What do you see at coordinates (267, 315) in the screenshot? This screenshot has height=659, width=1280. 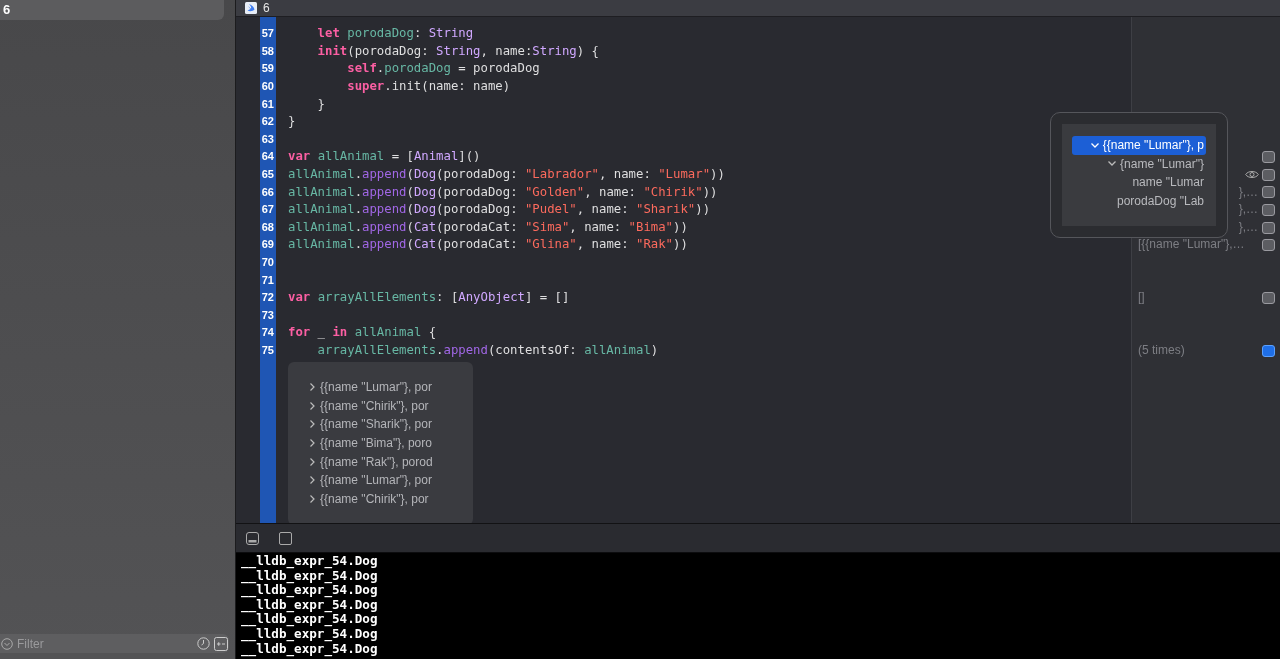 I see `line-number: 73` at bounding box center [267, 315].